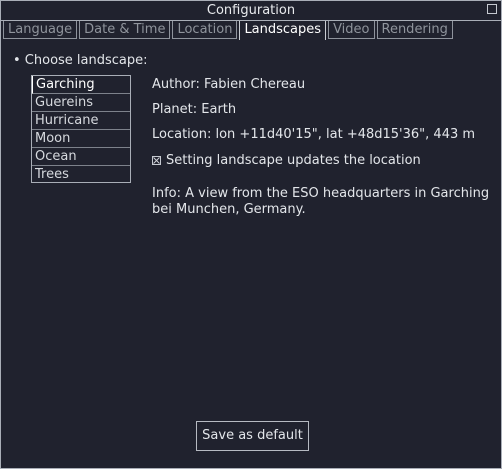  Describe the element at coordinates (81, 139) in the screenshot. I see `landscape-item-moon: Moon` at that location.